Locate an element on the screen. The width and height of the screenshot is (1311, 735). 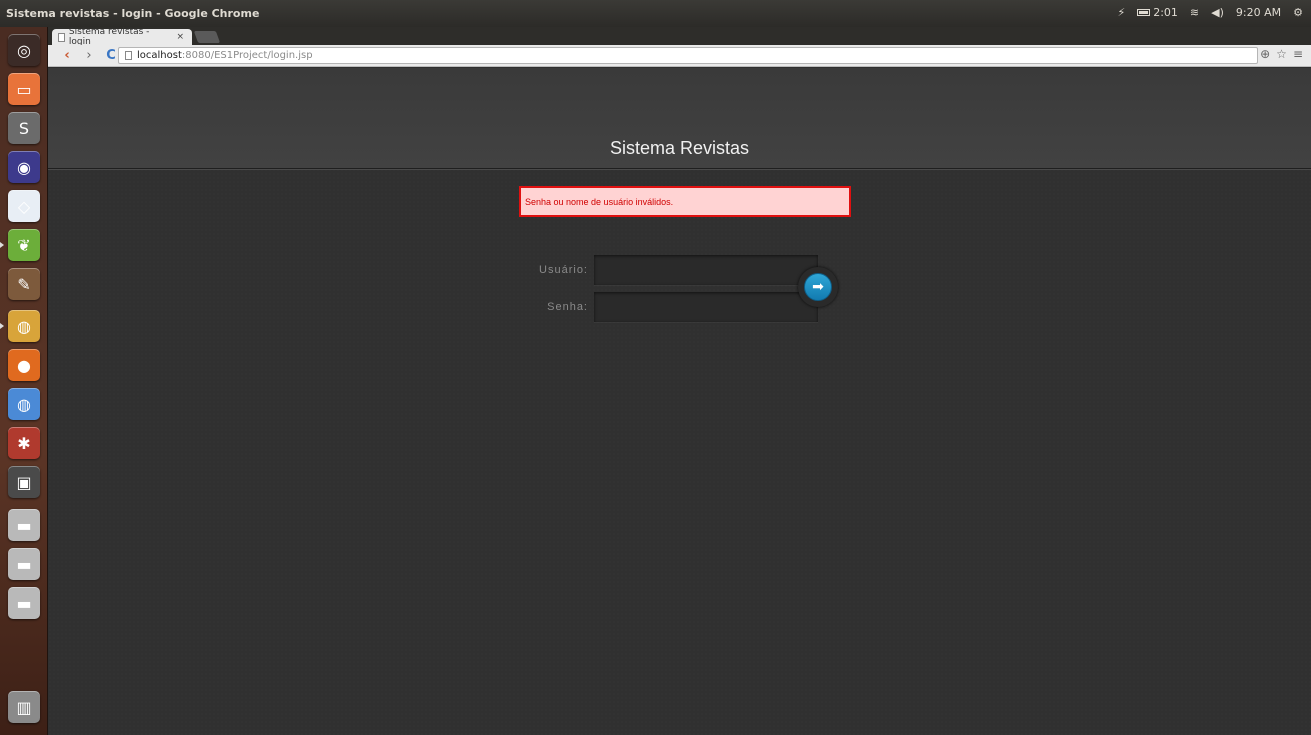
ubuntu-dash-icon: ◎ is located at coordinates (24, 50).